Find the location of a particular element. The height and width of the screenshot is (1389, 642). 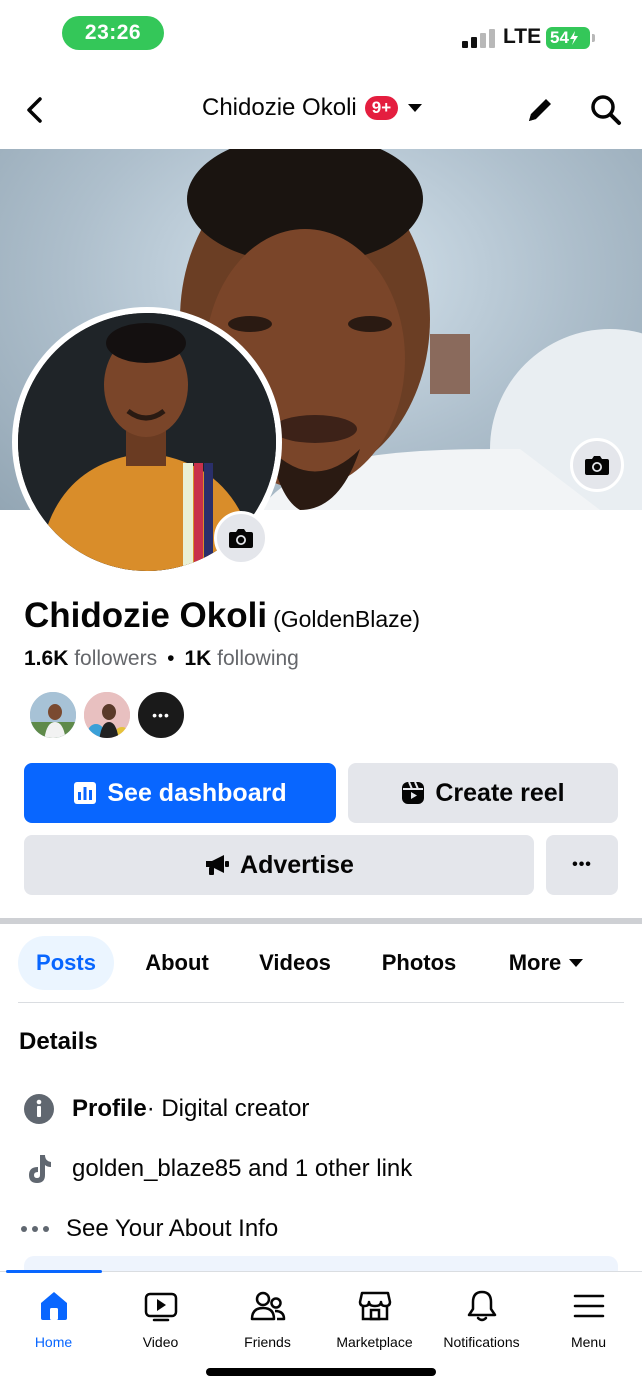

info-icon is located at coordinates (39, 1109).